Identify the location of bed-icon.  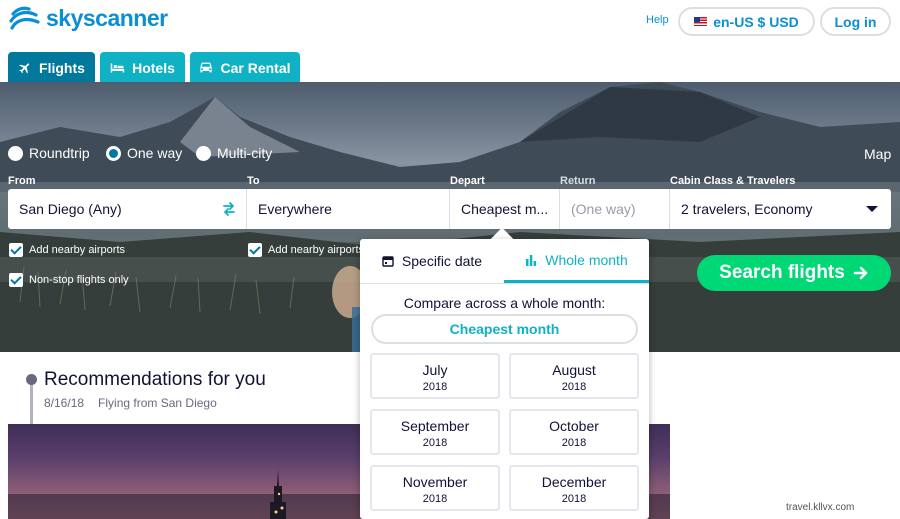
(117, 67).